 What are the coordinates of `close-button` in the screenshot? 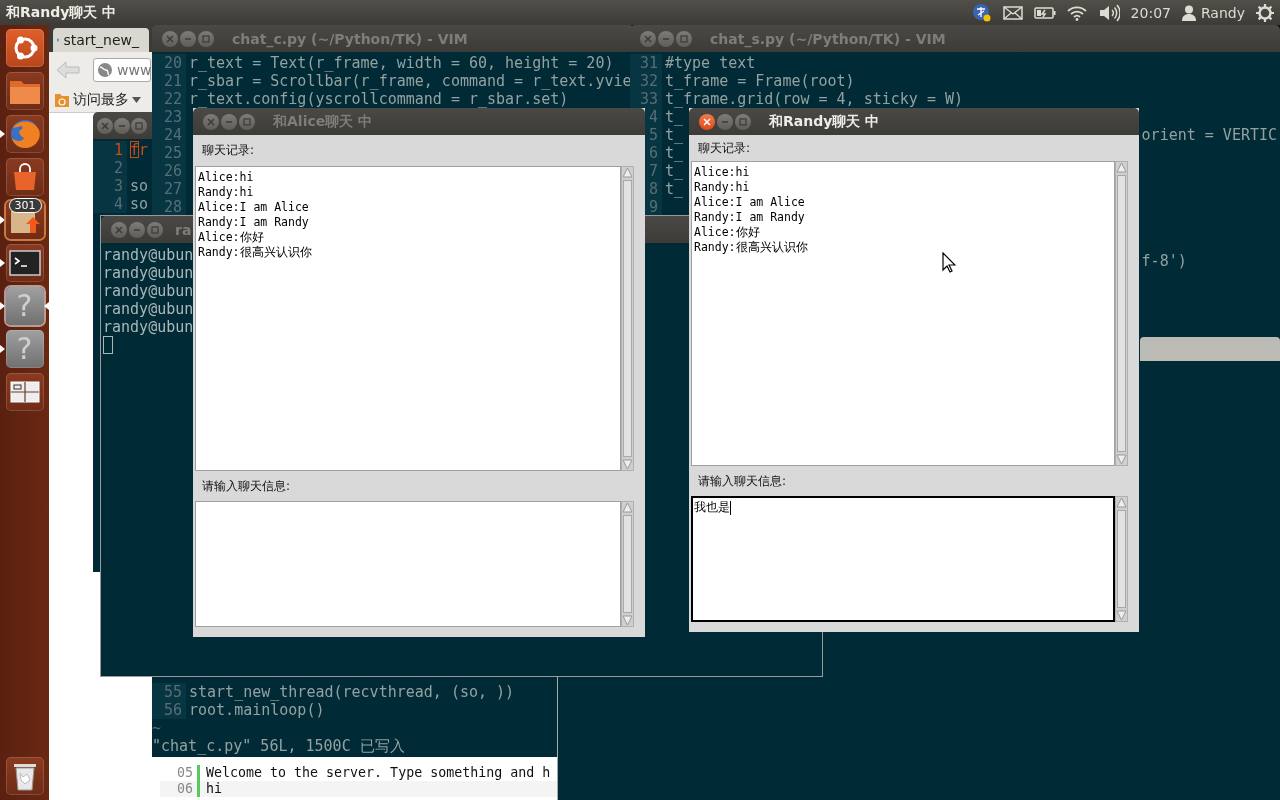 It's located at (707, 121).